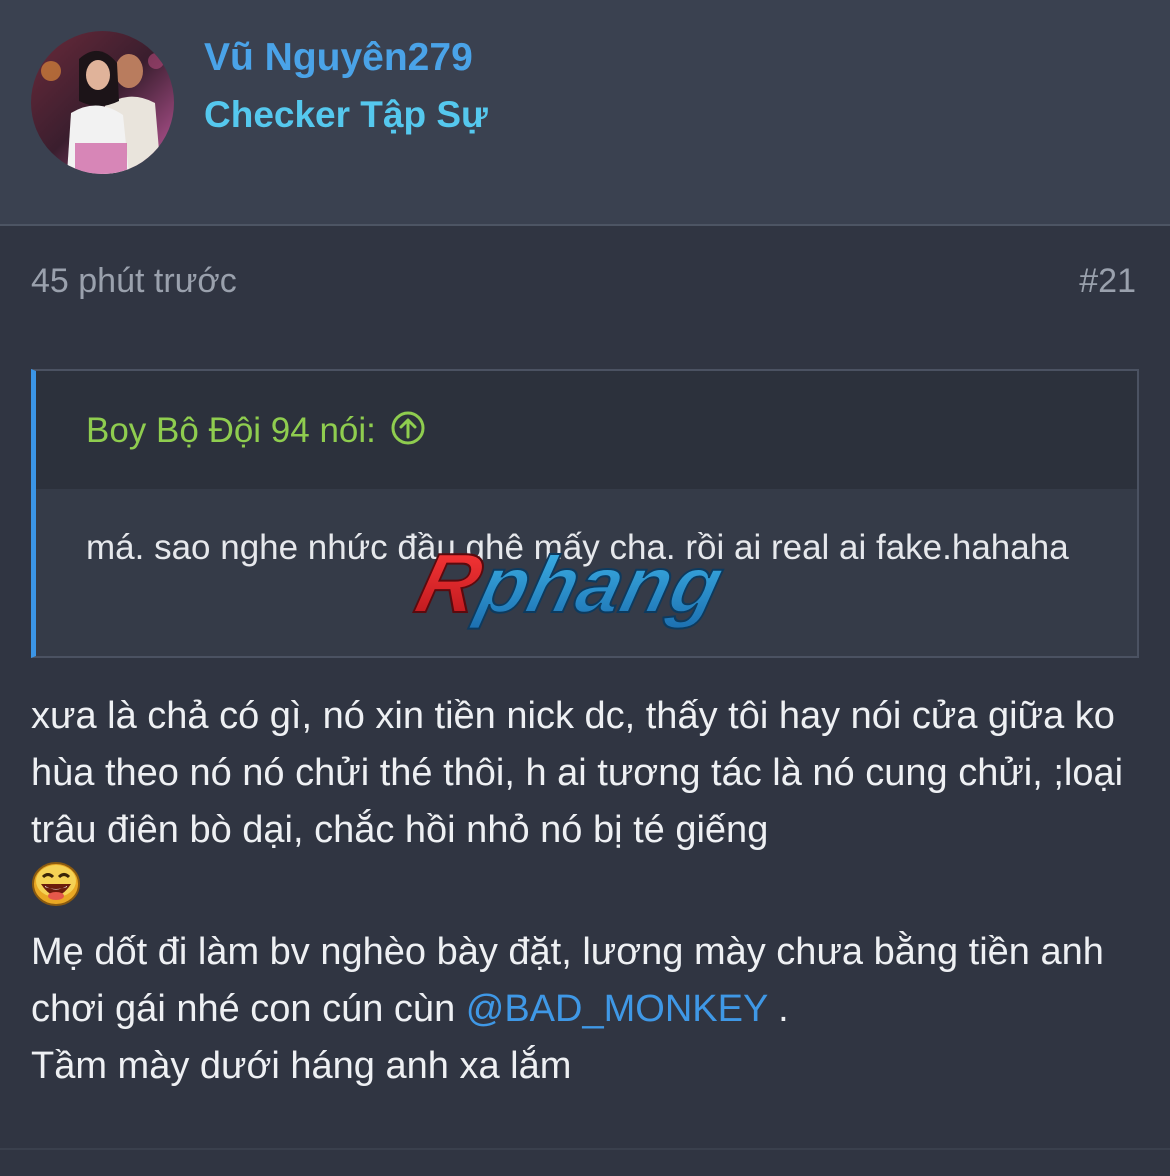 The height and width of the screenshot is (1176, 1170). I want to click on post-number: #21, so click(1107, 281).